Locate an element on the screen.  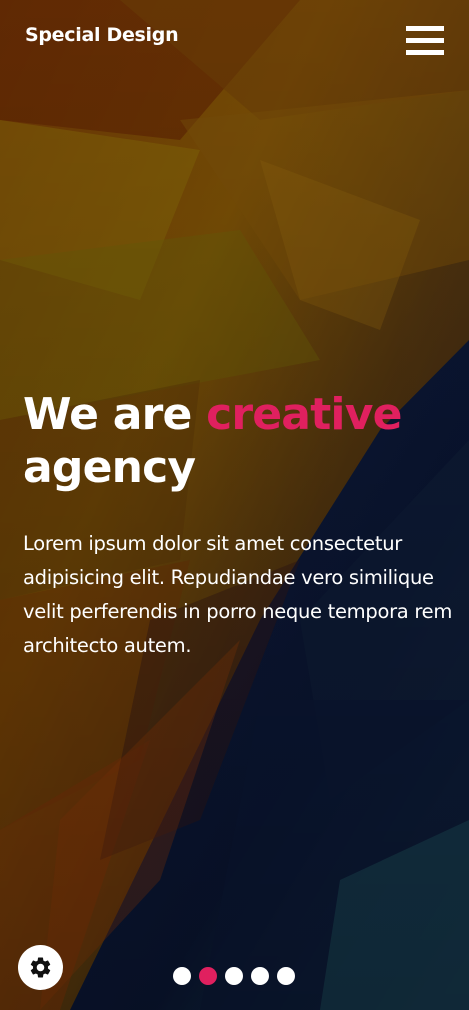
menu-bar-bottom is located at coordinates (425, 52).